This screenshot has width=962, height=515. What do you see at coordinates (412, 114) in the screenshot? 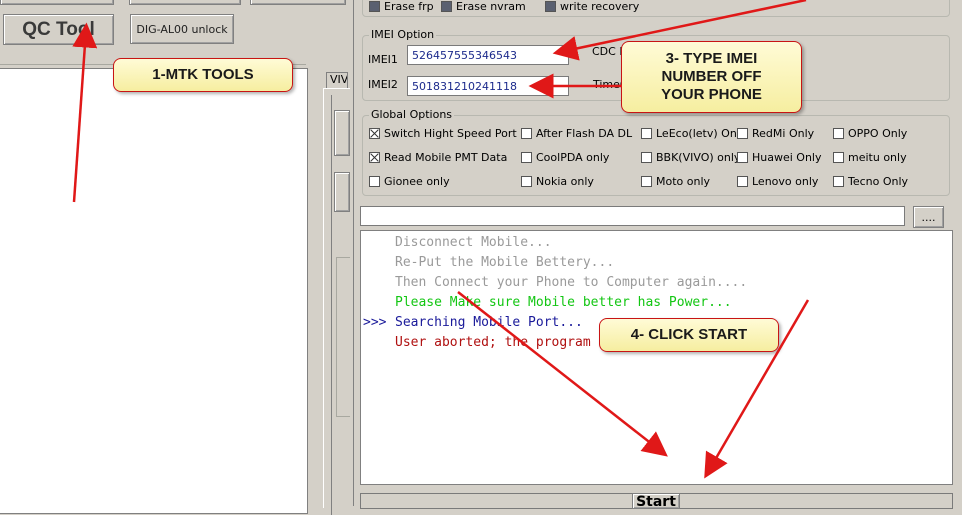
I see `global-options-title: Global Options` at bounding box center [412, 114].